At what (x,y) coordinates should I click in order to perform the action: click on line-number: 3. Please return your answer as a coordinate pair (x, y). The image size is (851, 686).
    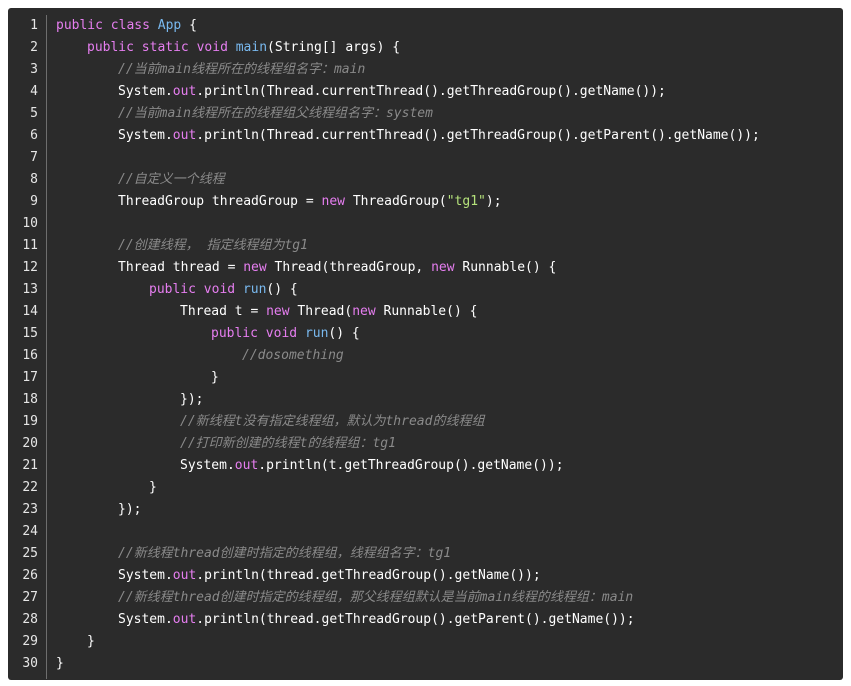
    Looking at the image, I should click on (34, 69).